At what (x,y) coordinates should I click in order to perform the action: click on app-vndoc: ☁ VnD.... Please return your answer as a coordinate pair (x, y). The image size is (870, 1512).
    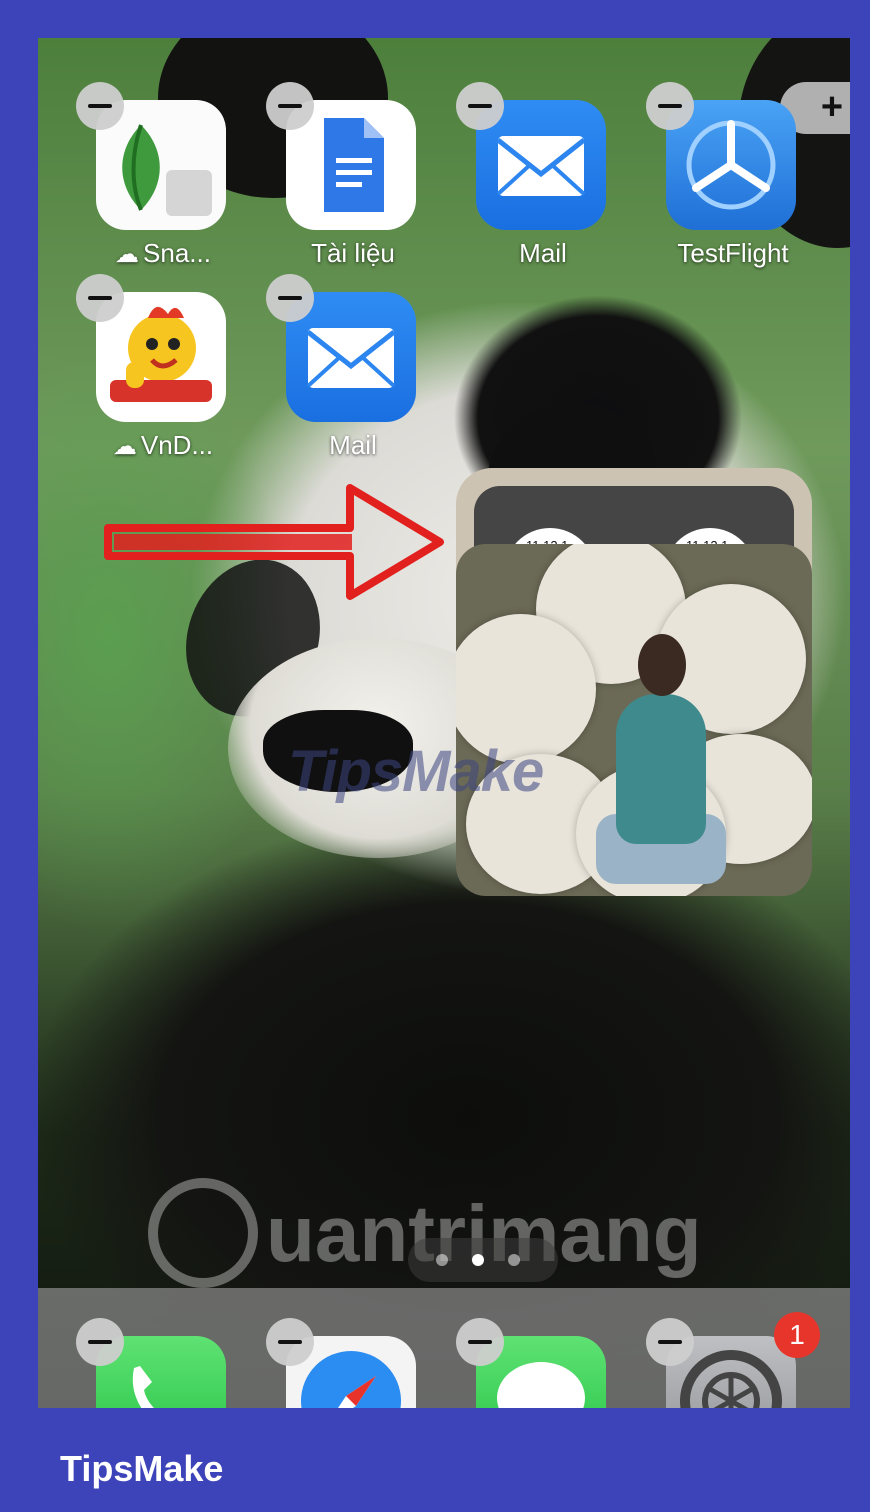
    Looking at the image, I should click on (133, 345).